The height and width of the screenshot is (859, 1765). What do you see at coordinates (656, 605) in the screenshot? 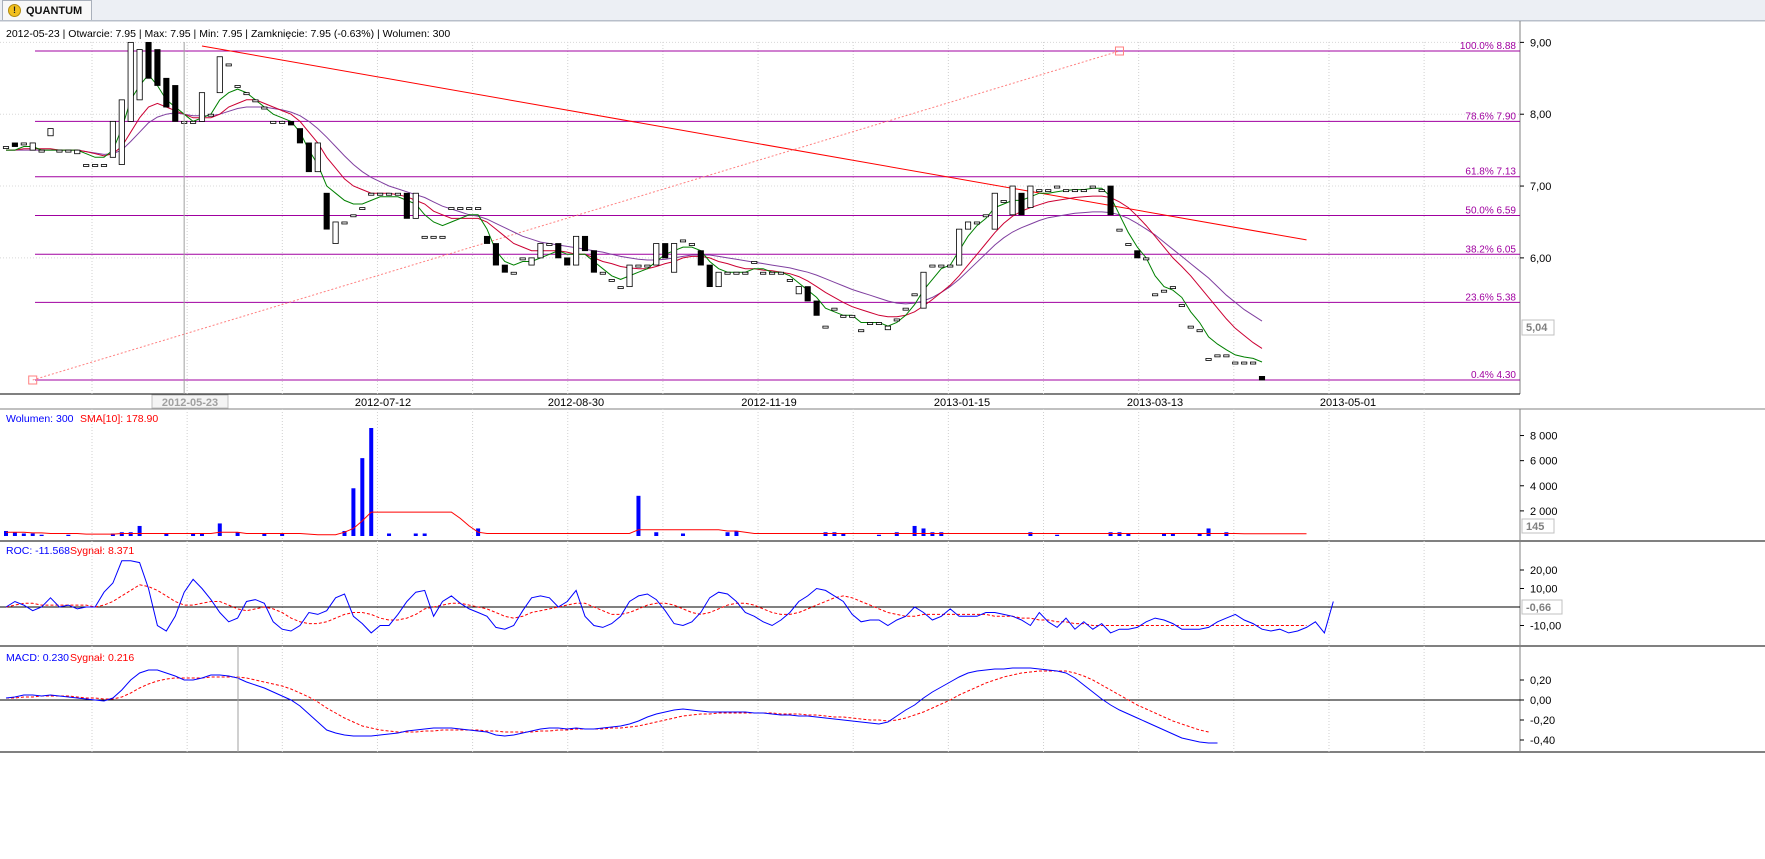
I see `roc-signal-line` at bounding box center [656, 605].